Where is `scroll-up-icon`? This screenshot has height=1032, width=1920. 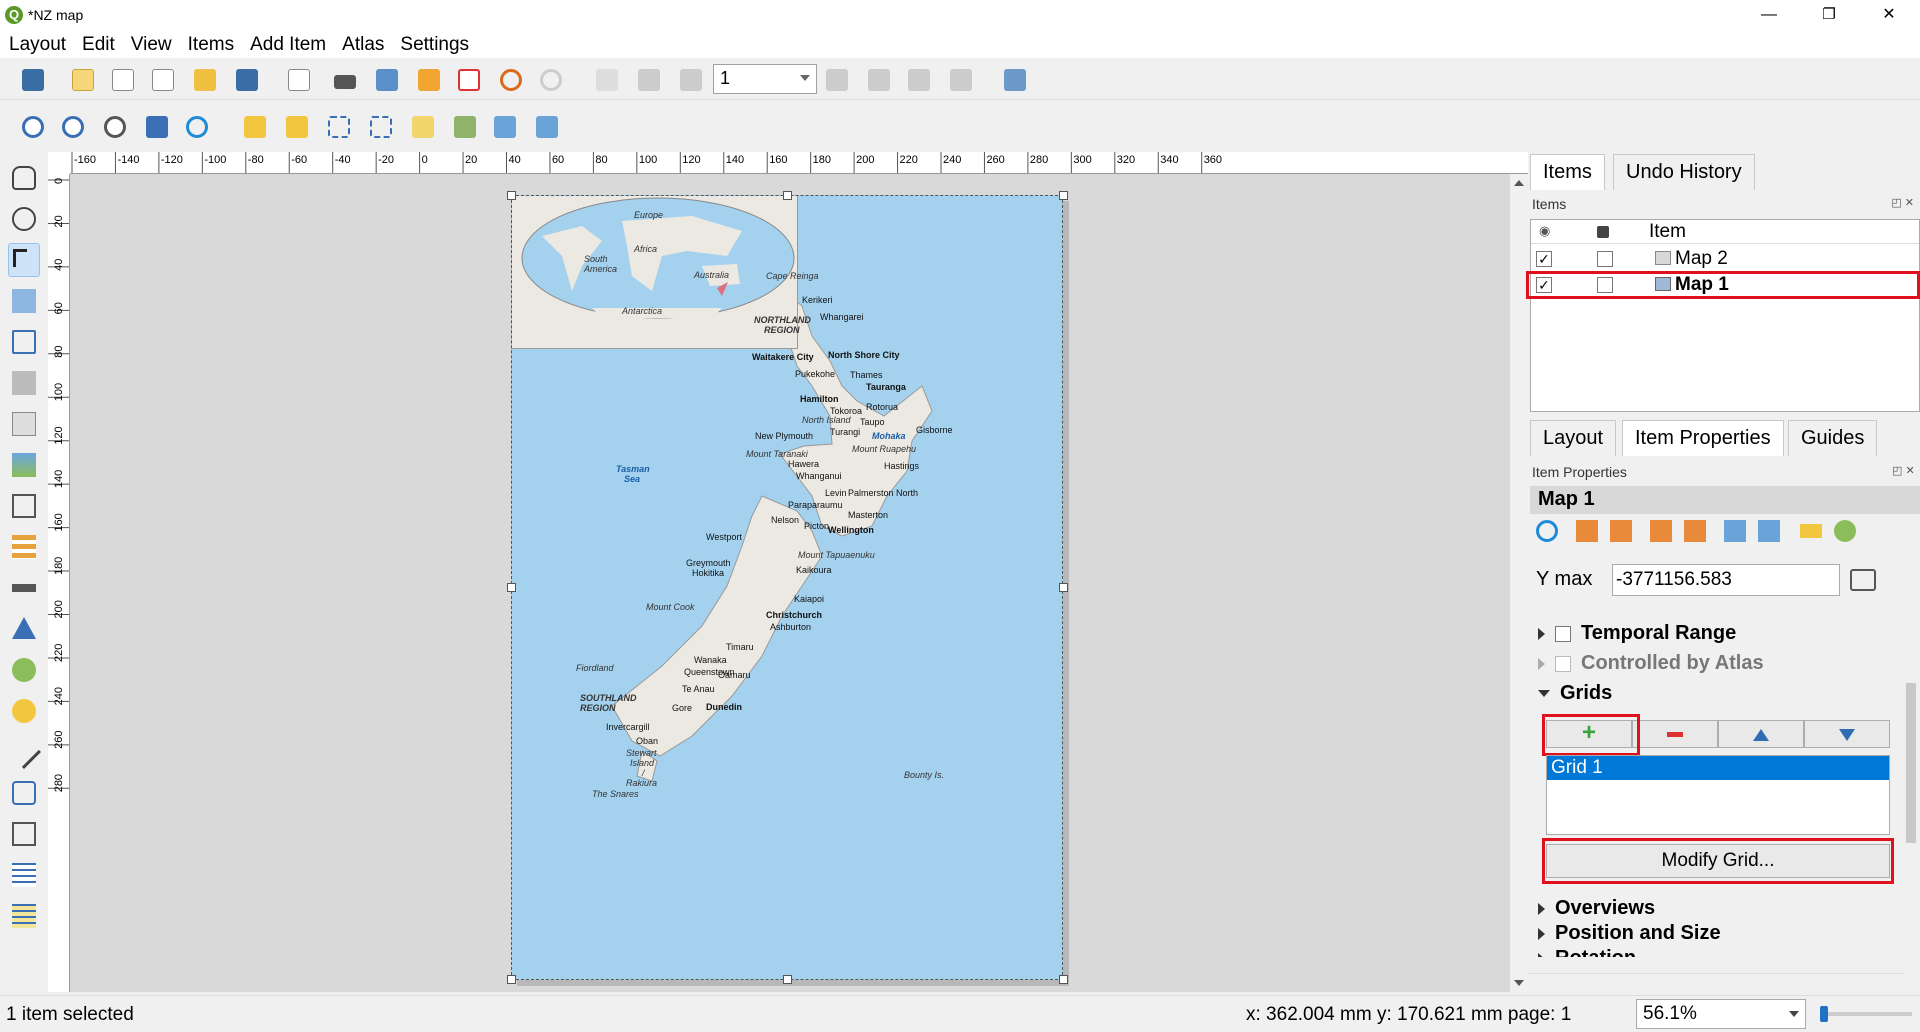
scroll-up-icon is located at coordinates (1519, 183).